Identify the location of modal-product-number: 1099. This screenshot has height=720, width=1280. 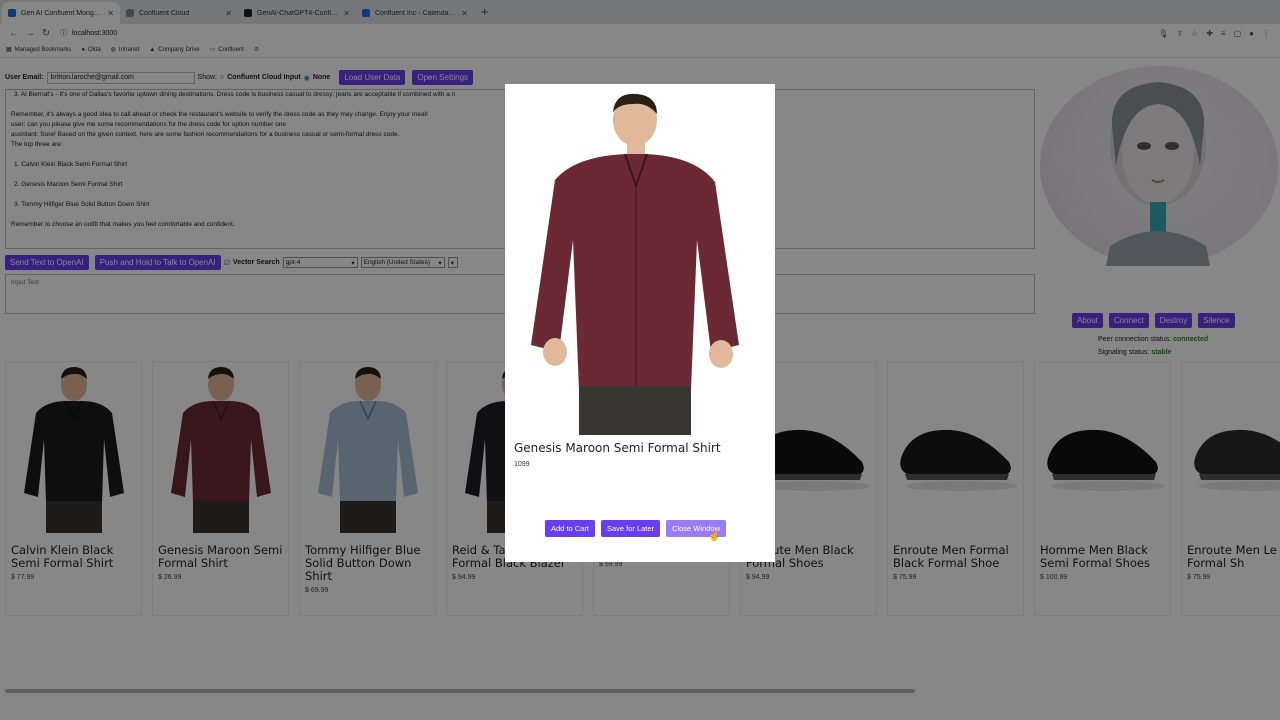
(522, 464).